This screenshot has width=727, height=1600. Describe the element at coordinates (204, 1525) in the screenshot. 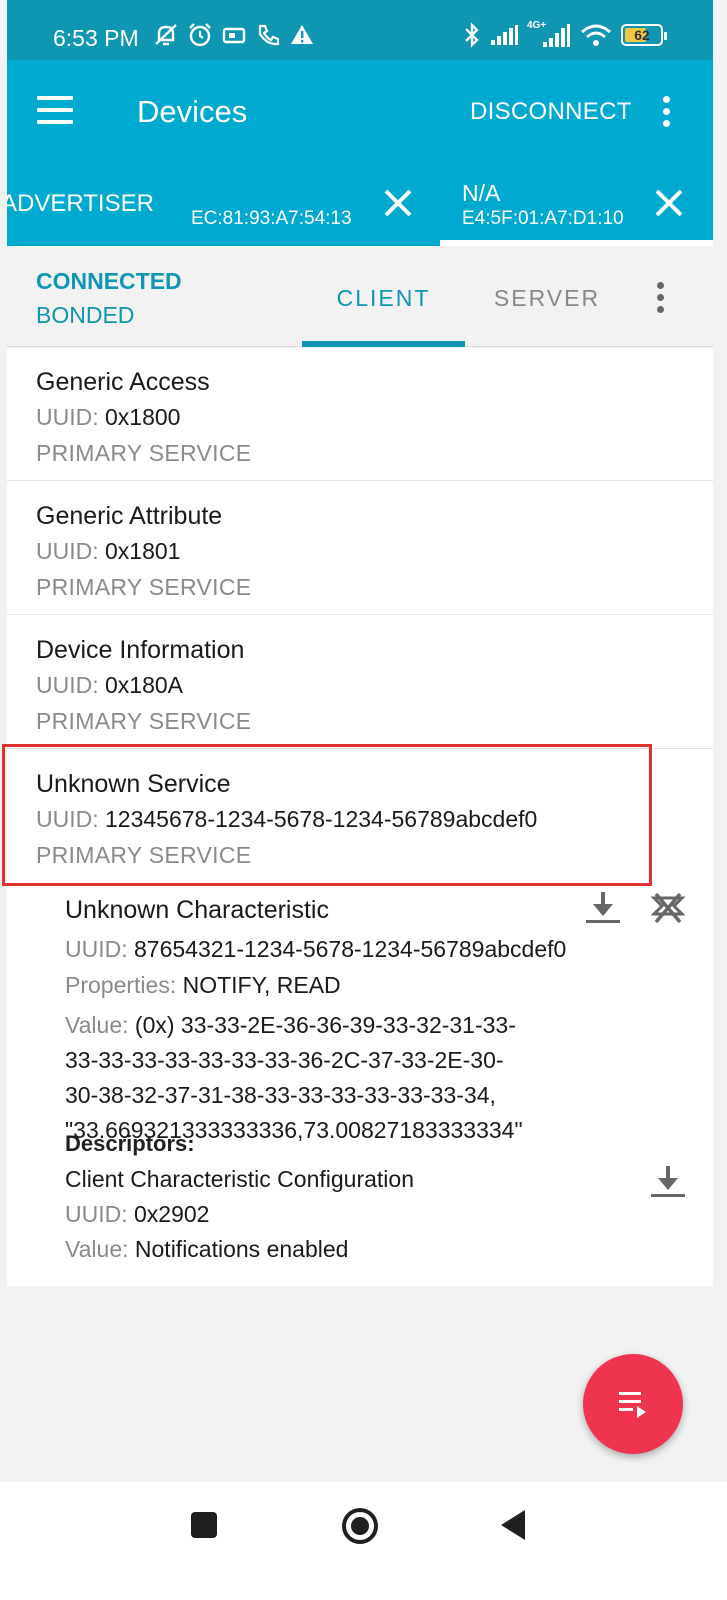

I see `recents-button` at that location.